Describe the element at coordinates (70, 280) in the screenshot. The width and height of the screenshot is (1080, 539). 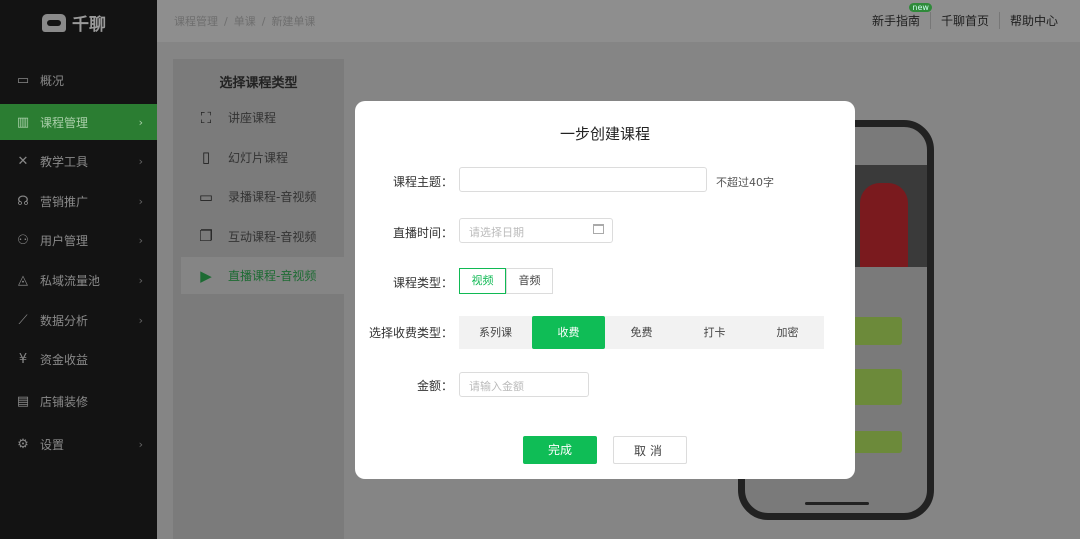
I see `sidebar-item-label: 私域流量池` at that location.